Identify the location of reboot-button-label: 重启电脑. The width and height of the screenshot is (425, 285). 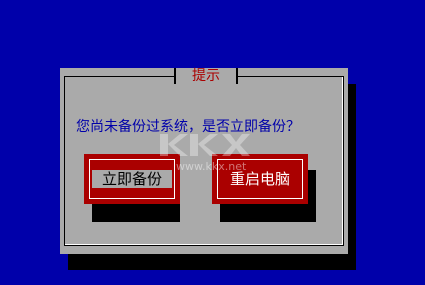
(259, 179).